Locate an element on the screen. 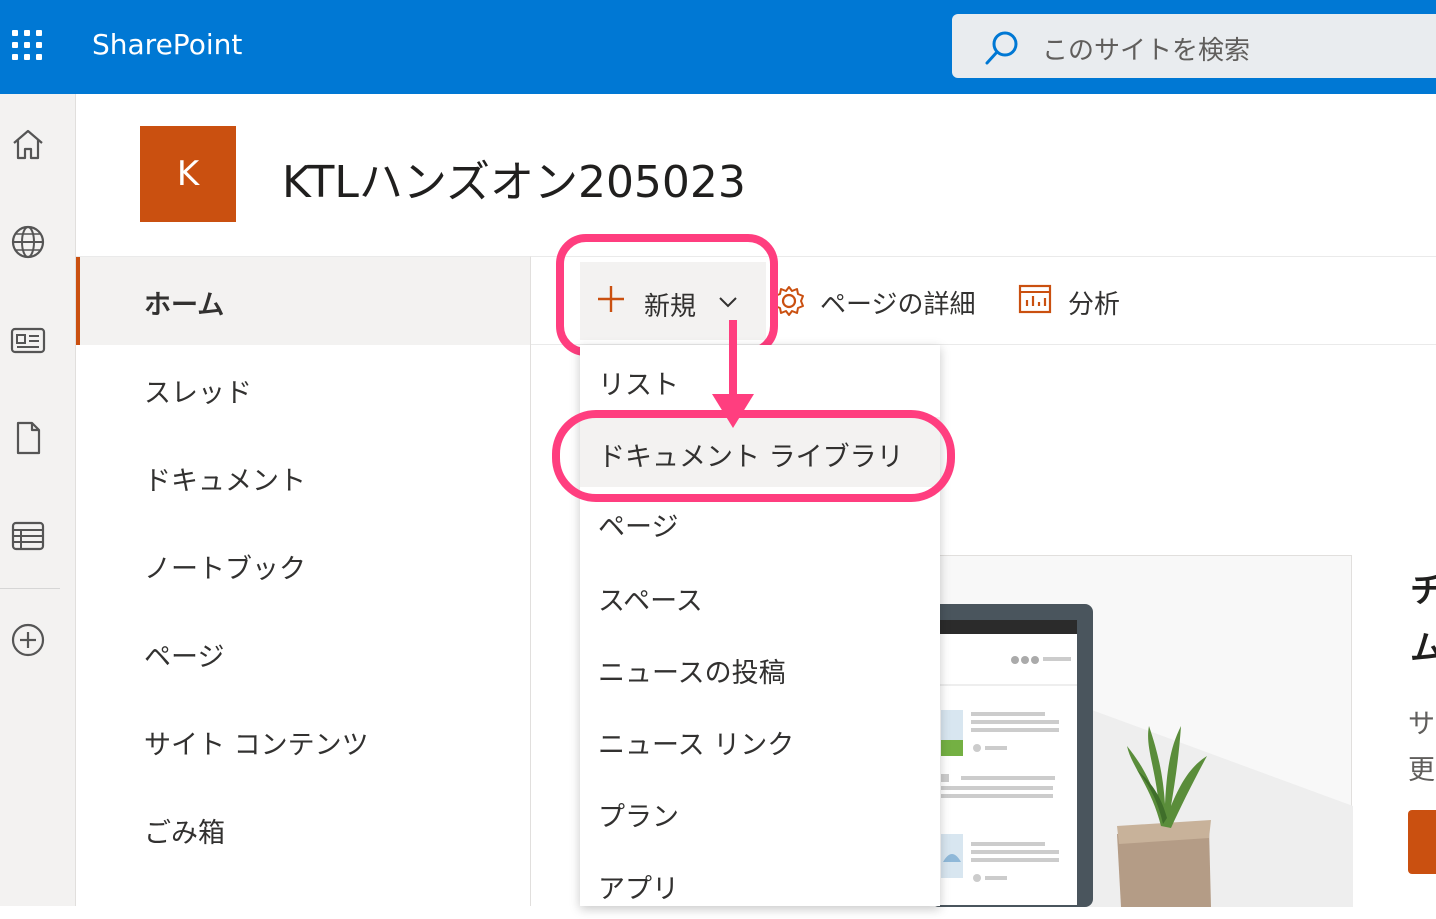 This screenshot has height=919, width=1436. search-box: このサイトを検索 is located at coordinates (1194, 46).